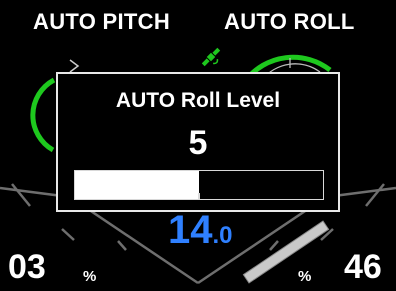 The image size is (396, 291). I want to click on left-percent-unit: %, so click(90, 276).